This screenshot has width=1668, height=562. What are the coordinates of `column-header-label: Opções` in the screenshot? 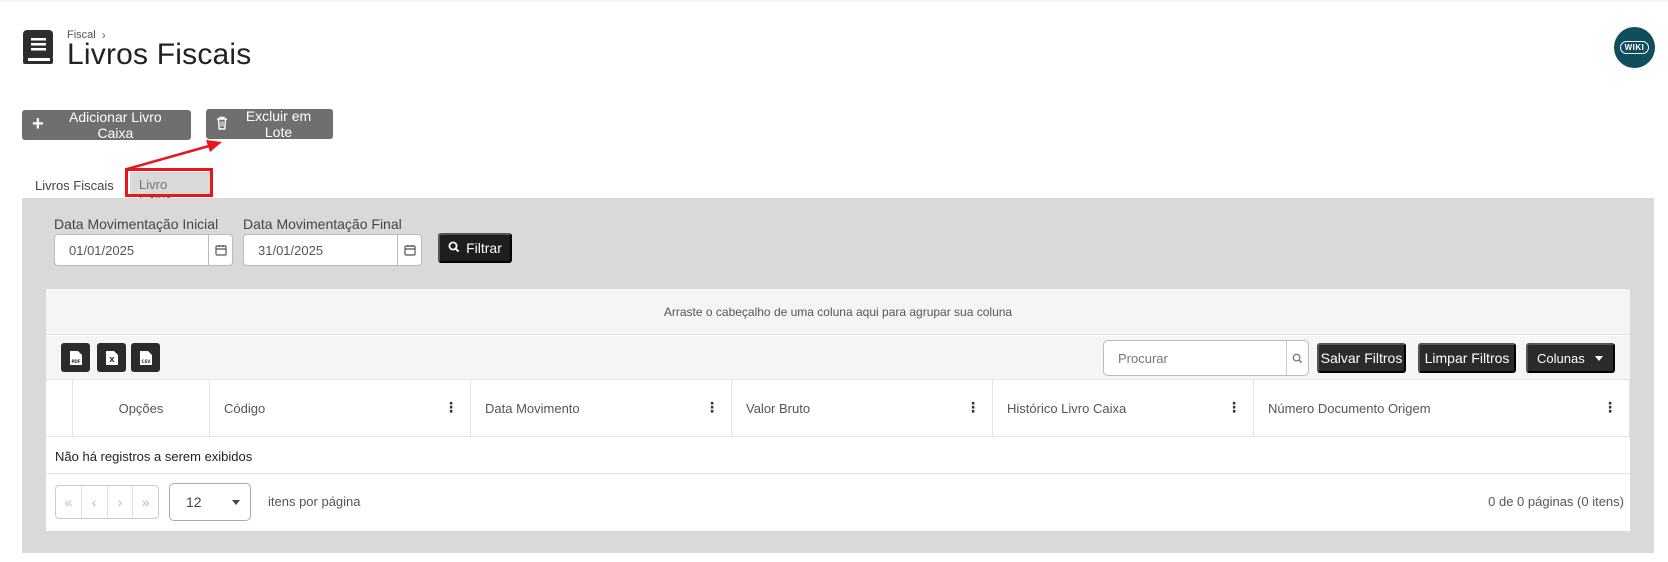 It's located at (141, 408).